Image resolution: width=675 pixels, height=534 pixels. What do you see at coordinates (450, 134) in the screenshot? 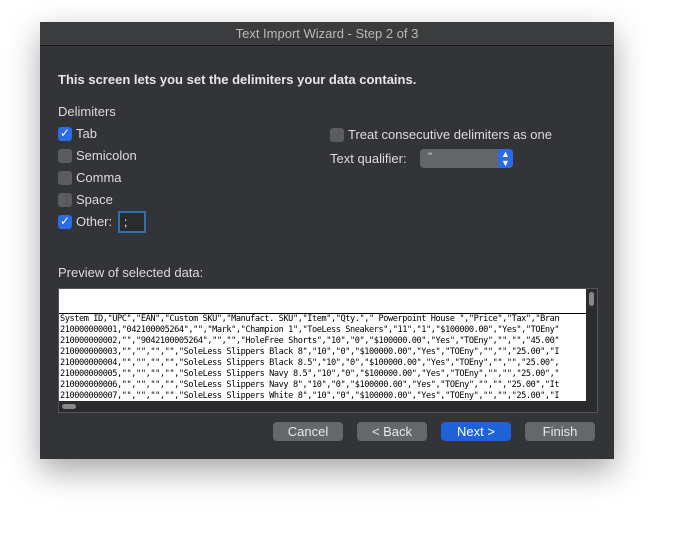
I see `checkbox-label: Treat consecutive delimiters as one` at bounding box center [450, 134].